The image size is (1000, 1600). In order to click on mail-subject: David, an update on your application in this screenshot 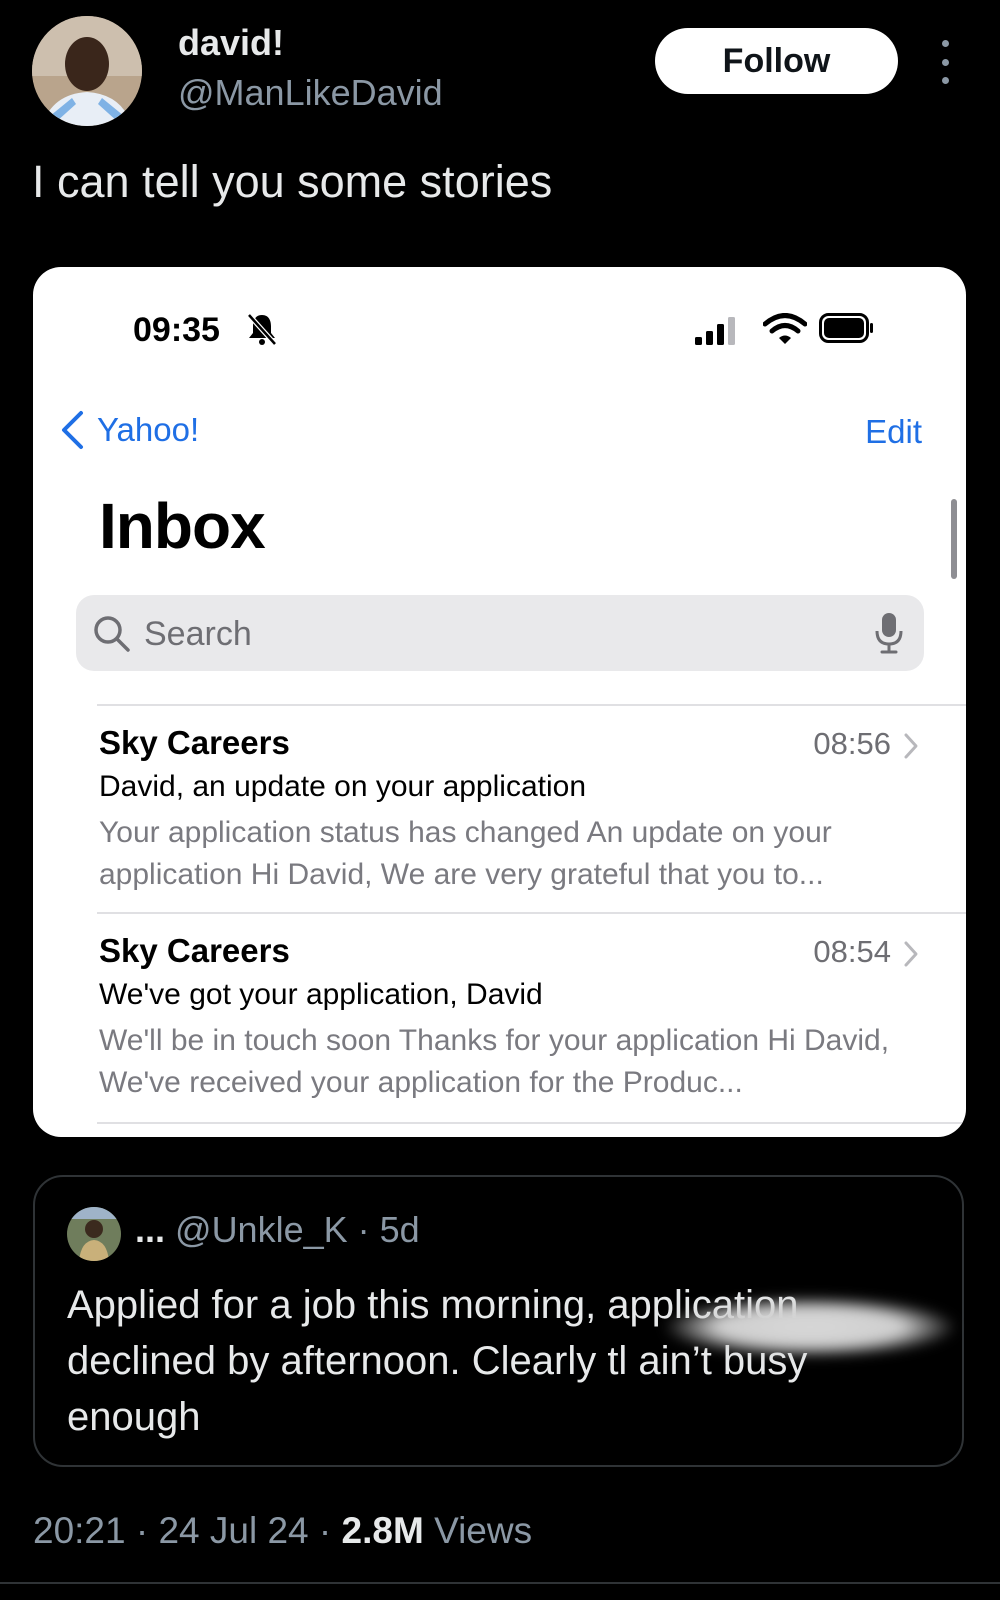, I will do `click(343, 786)`.